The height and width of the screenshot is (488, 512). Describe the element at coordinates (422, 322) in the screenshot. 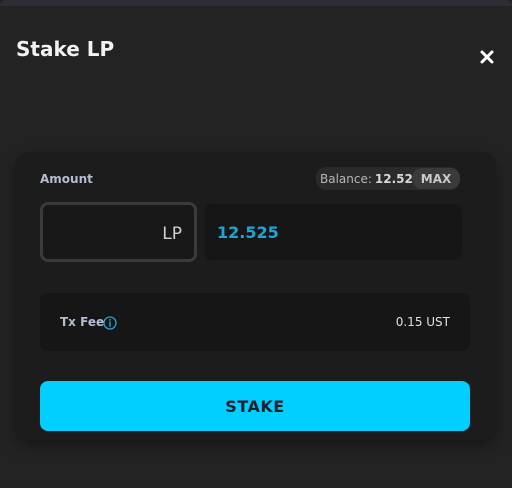

I see `tx-fee-value: 0.15 UST` at that location.